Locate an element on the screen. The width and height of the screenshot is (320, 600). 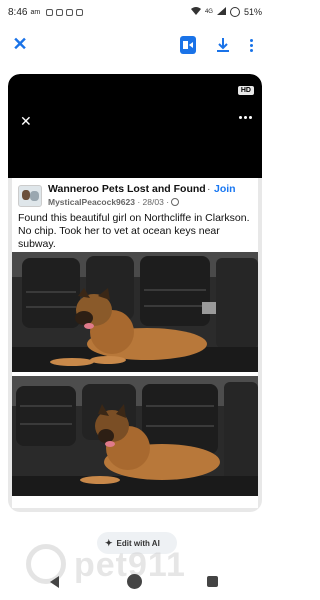
close-icon: ✕ is located at coordinates (20, 44).